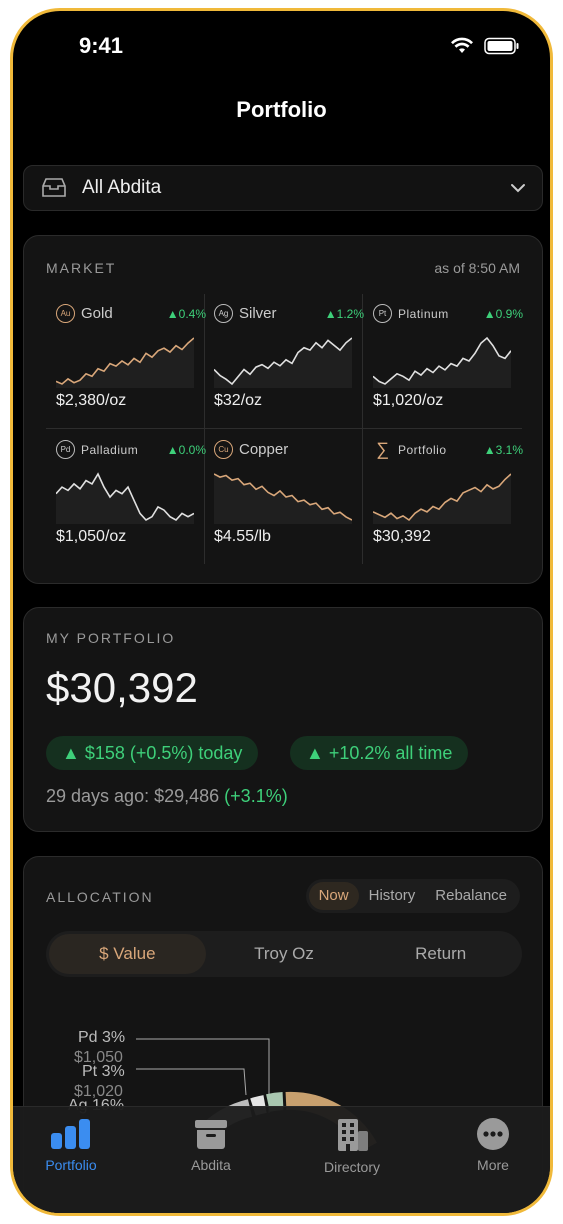 The image size is (563, 1224). What do you see at coordinates (186, 313) in the screenshot?
I see `tile-change: ▲0.4%` at bounding box center [186, 313].